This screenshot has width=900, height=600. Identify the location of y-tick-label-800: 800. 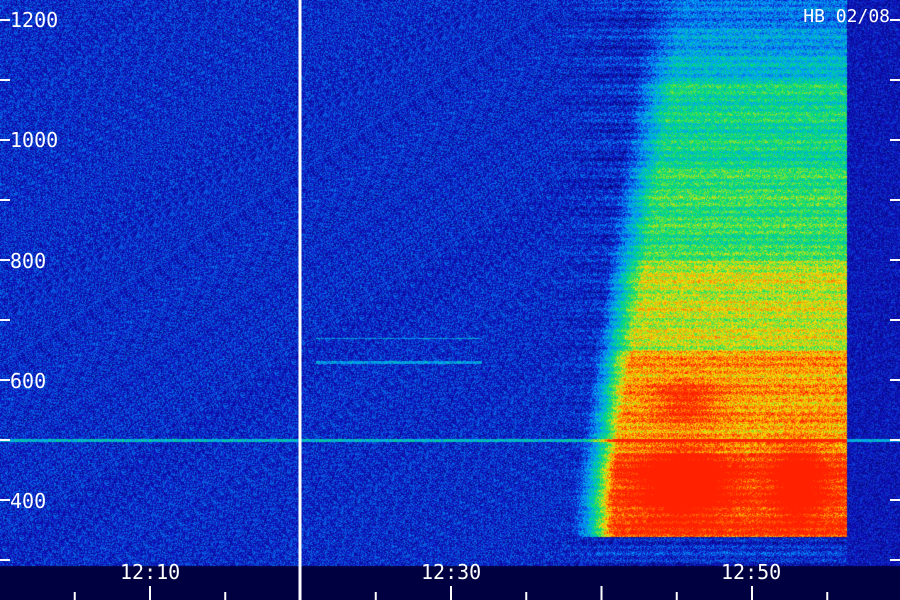
(28, 261).